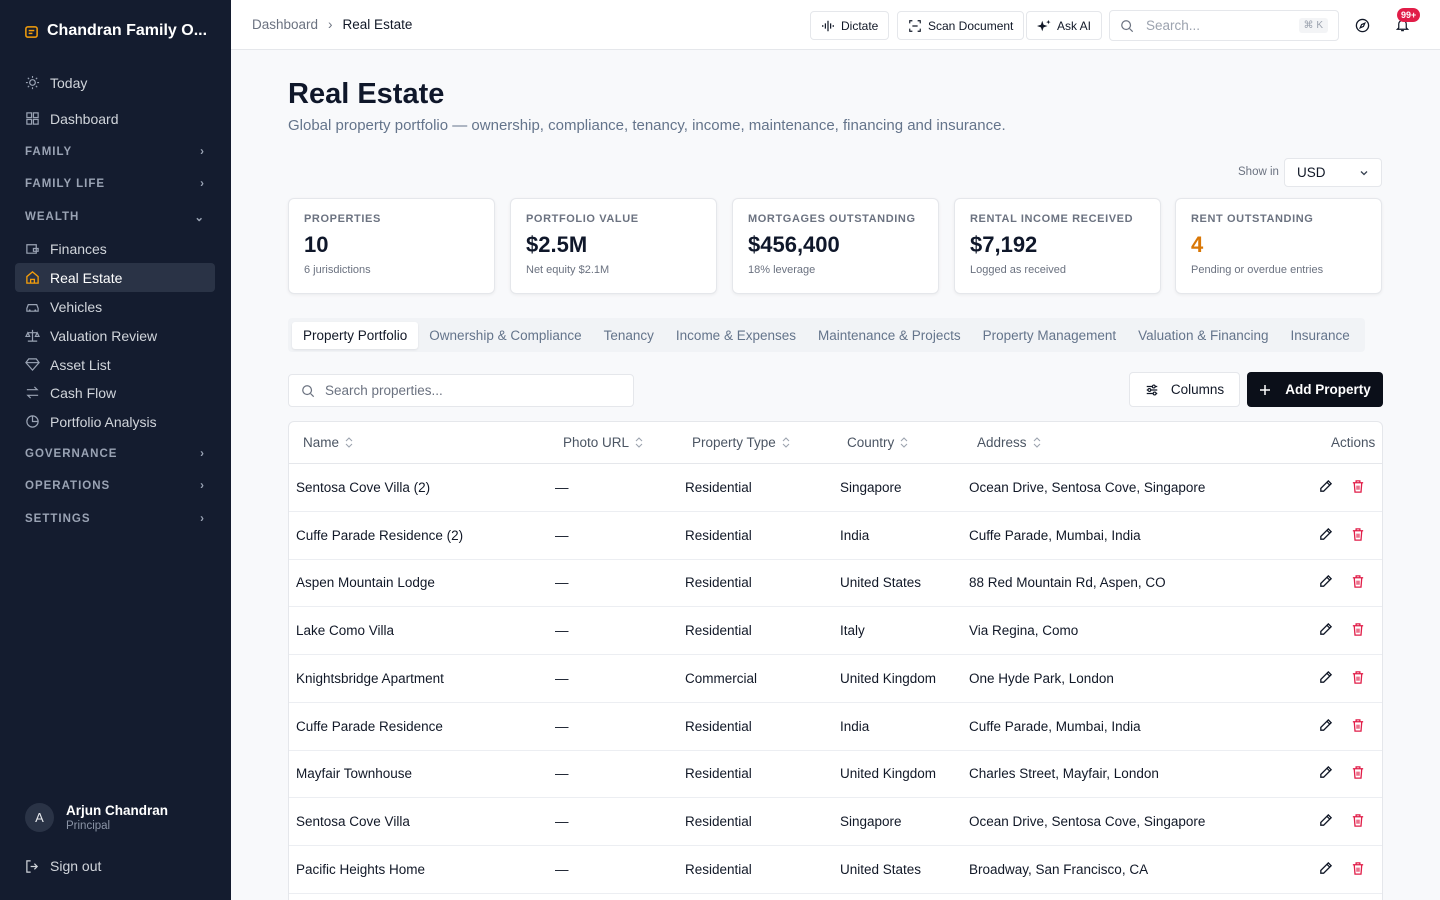 The image size is (1440, 900). What do you see at coordinates (328, 442) in the screenshot?
I see `header-name: Name` at bounding box center [328, 442].